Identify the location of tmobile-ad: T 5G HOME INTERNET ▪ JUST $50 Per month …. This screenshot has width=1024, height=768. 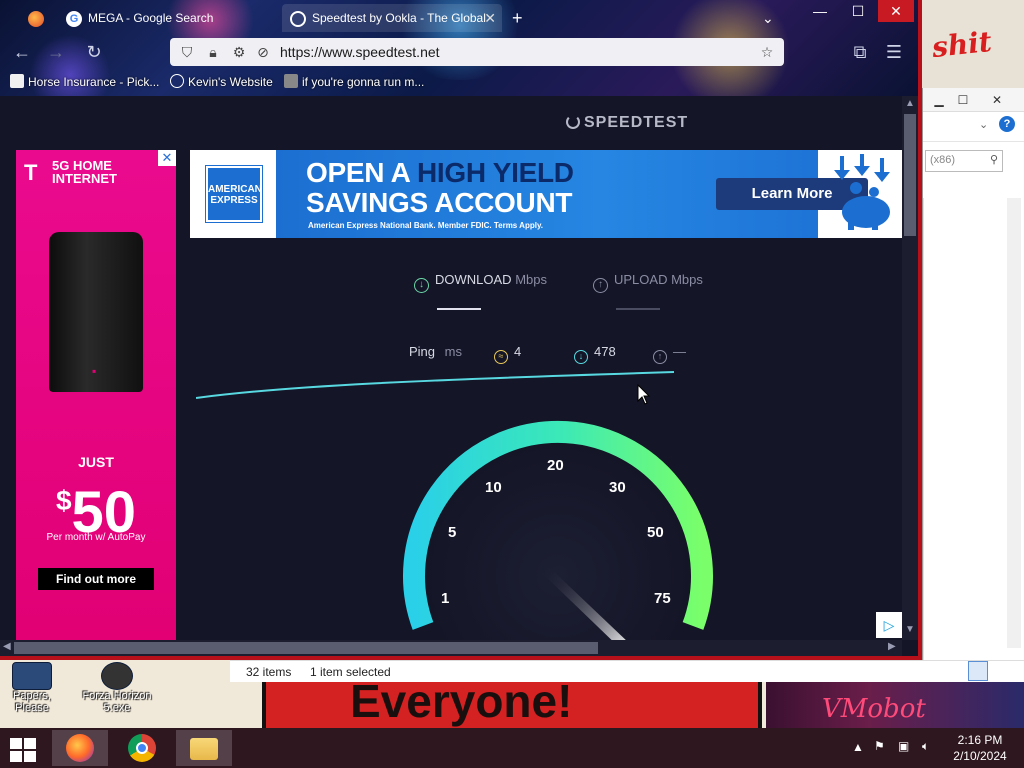
(96, 396).